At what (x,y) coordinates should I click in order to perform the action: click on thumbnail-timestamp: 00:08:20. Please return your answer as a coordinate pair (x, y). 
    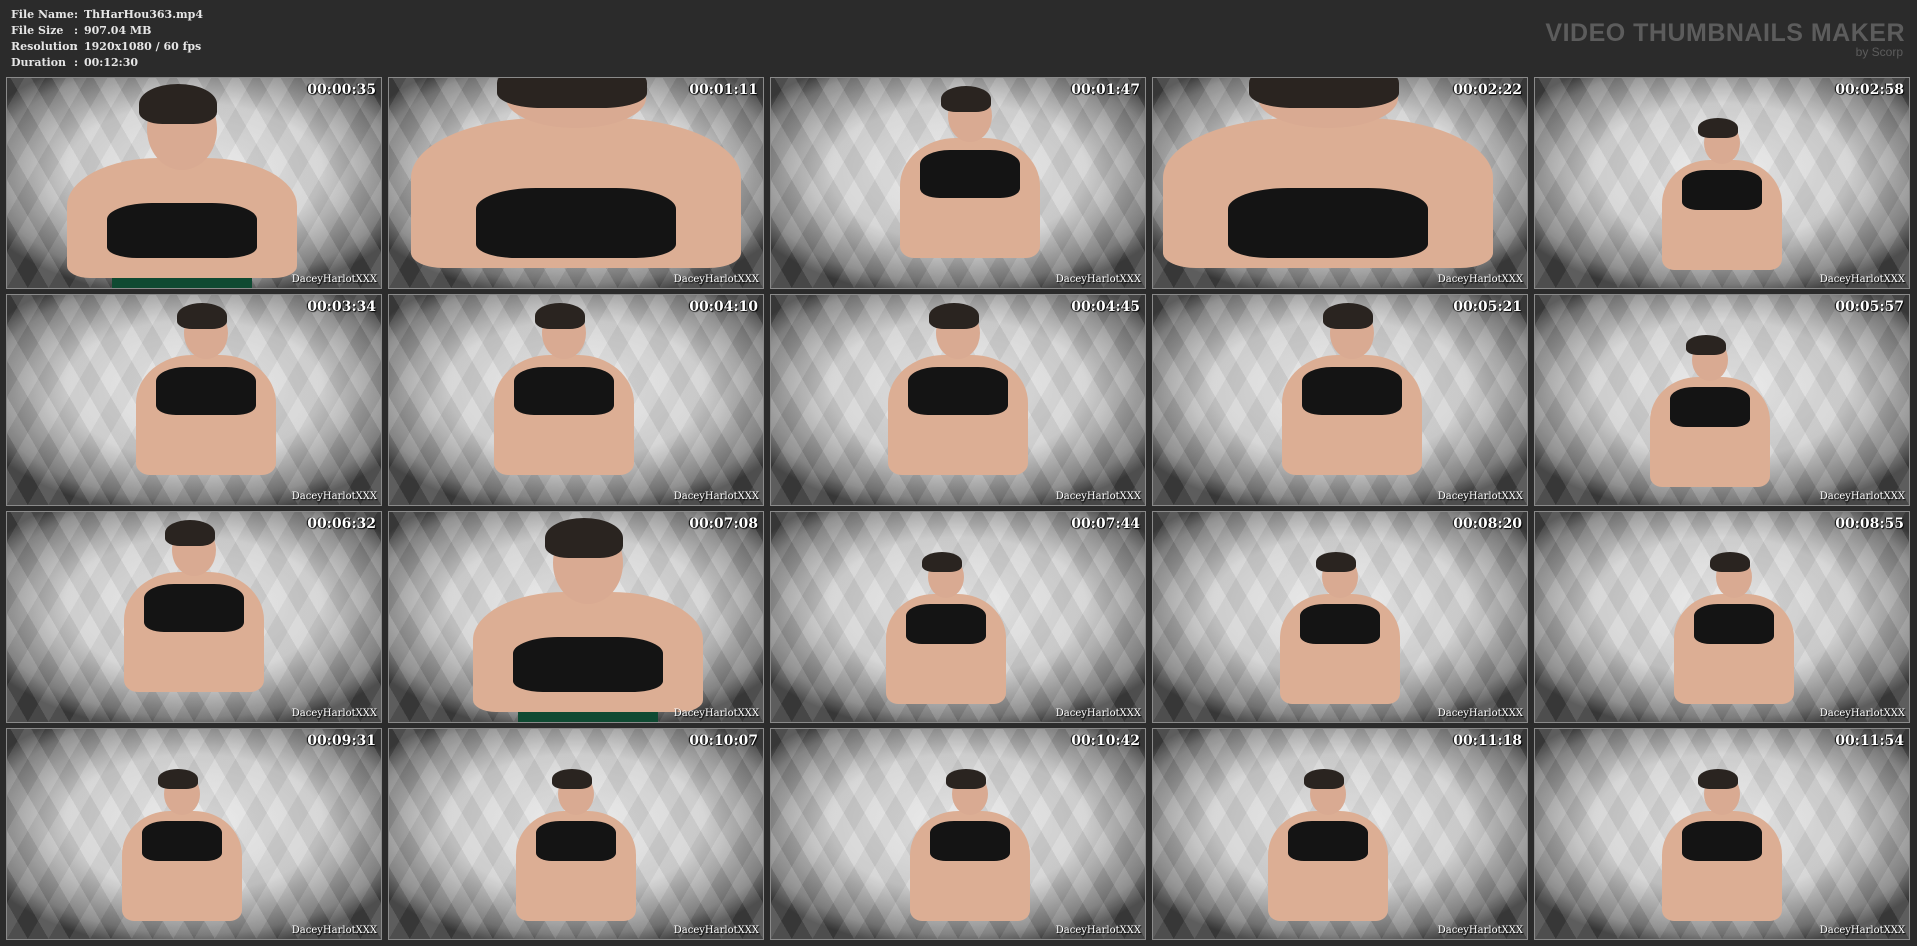
    Looking at the image, I should click on (1487, 524).